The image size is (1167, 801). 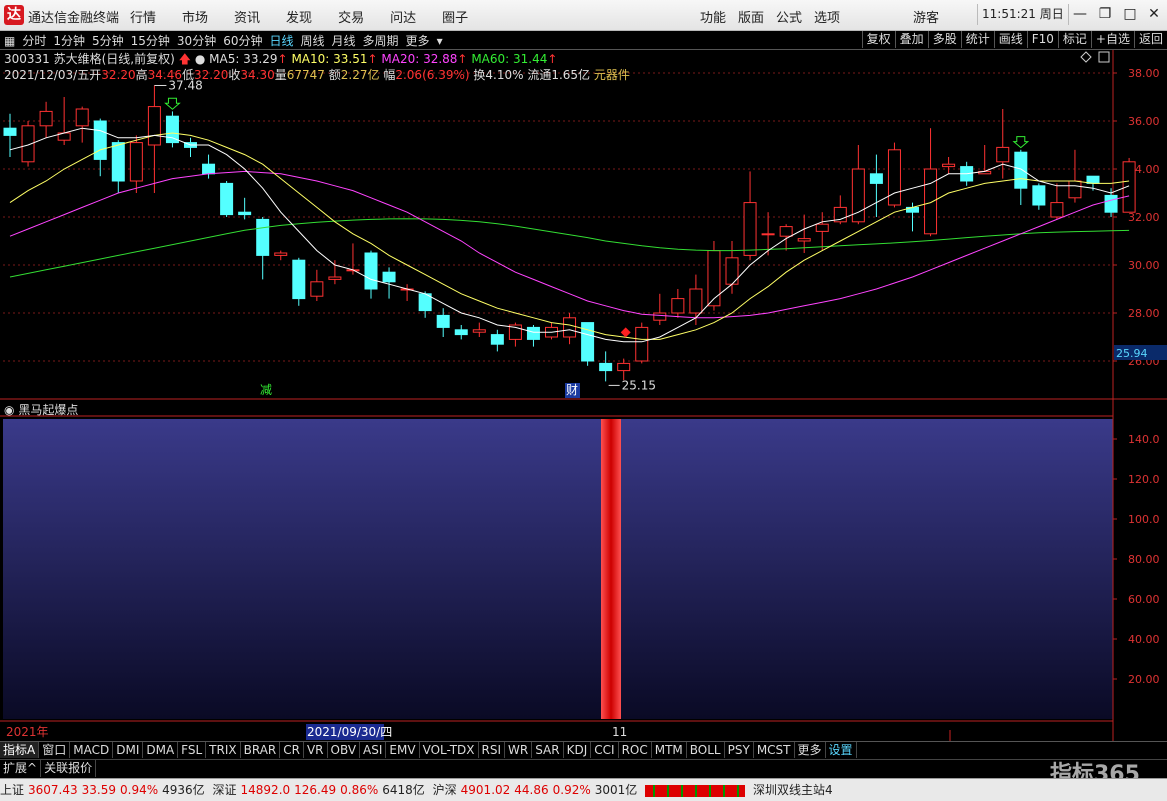 I want to click on menu-item-faxian: 发现, so click(x=299, y=16).